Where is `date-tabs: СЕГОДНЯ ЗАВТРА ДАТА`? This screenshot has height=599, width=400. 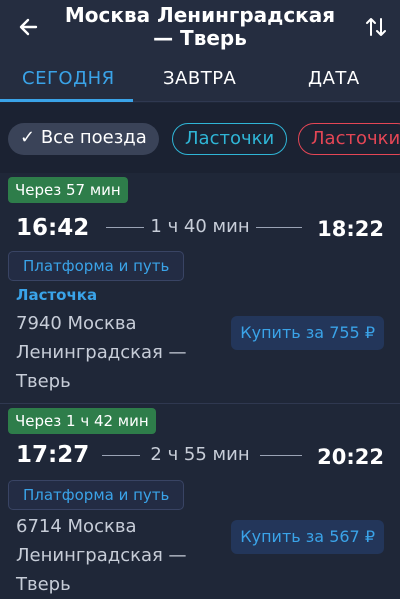 date-tabs: СЕГОДНЯ ЗАВТРА ДАТА is located at coordinates (200, 80).